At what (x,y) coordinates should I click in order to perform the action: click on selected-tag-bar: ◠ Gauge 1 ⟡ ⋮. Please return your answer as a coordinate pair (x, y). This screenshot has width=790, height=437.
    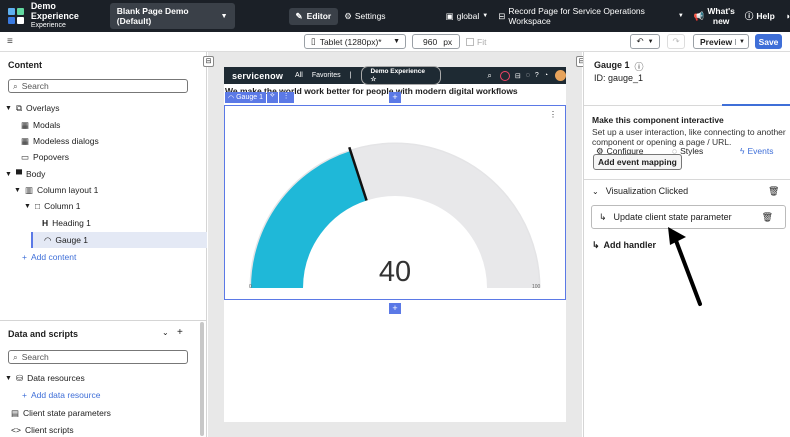
    Looking at the image, I should click on (259, 97).